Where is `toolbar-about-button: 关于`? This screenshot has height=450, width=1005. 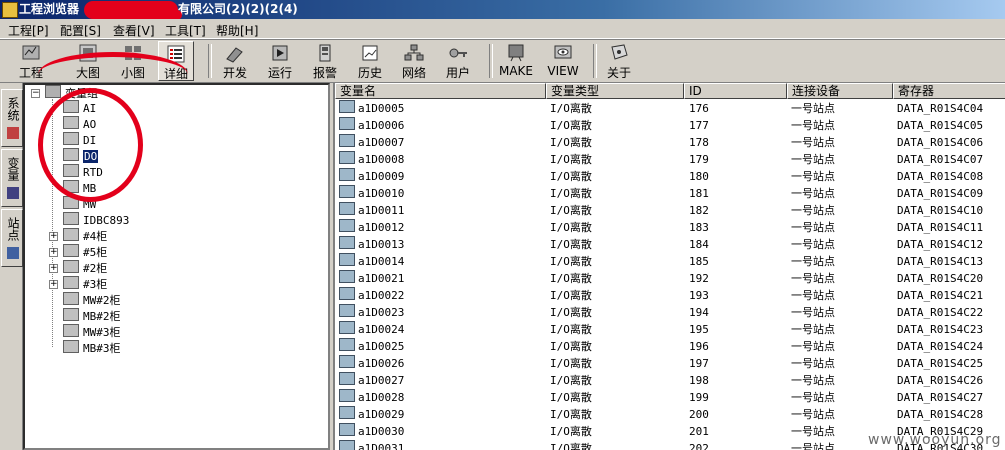
toolbar-about-button: 关于 is located at coordinates (619, 60).